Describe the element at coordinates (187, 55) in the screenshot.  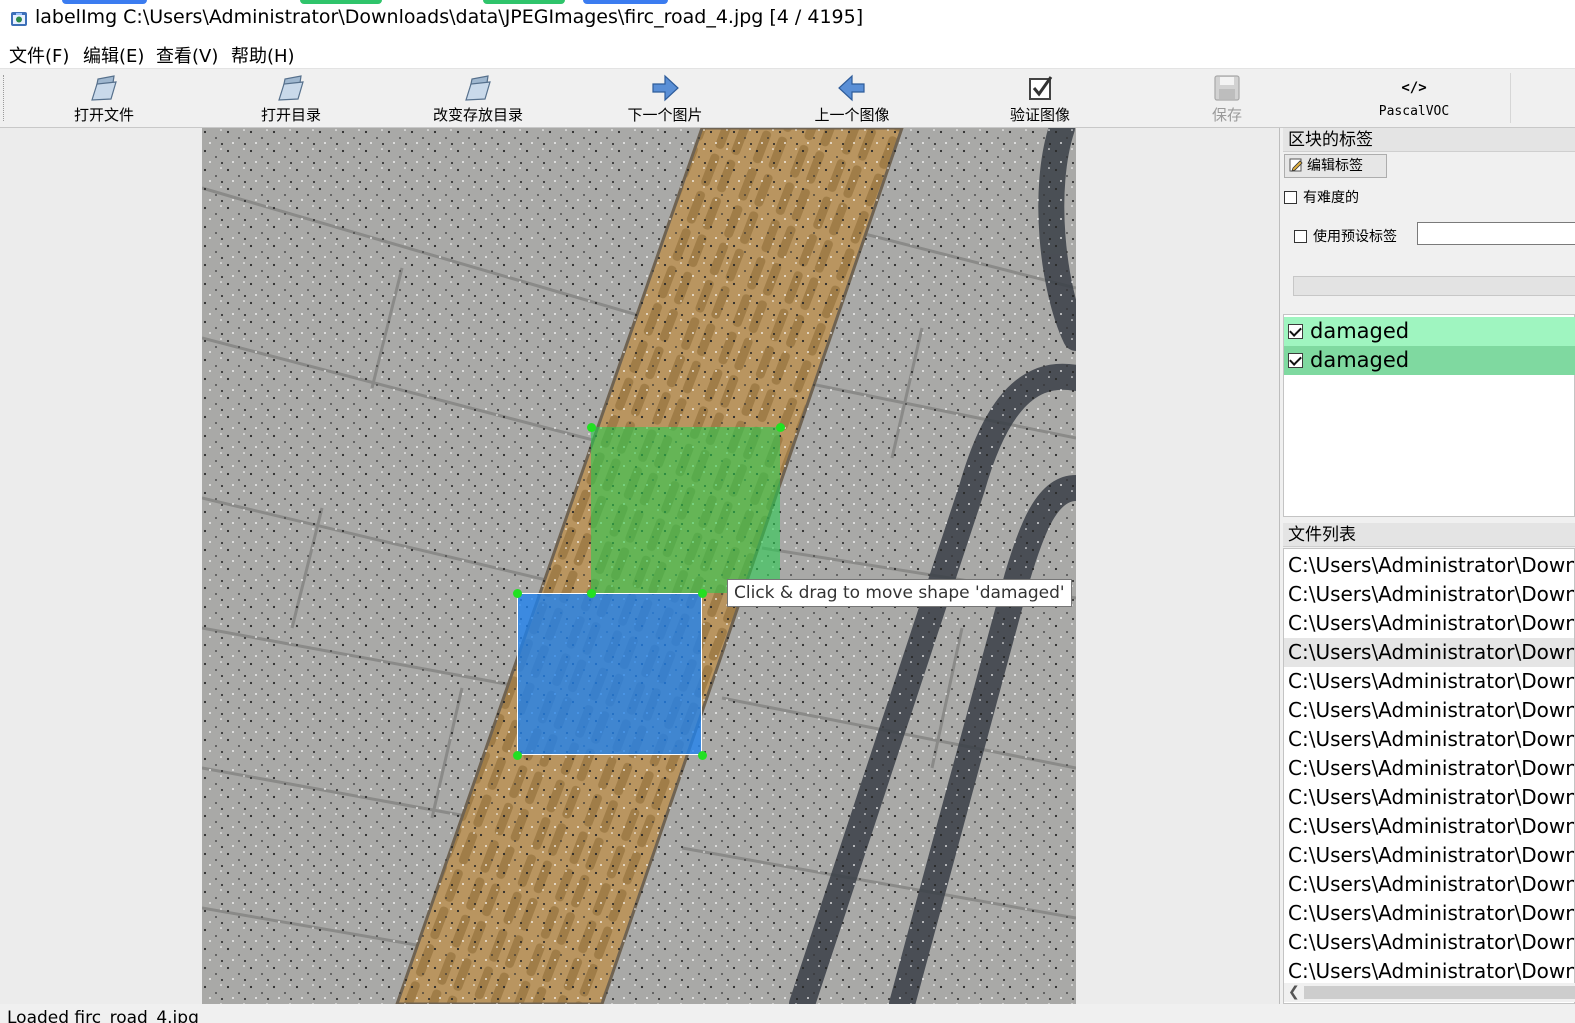
I see `menu-view: 查看(V)` at that location.